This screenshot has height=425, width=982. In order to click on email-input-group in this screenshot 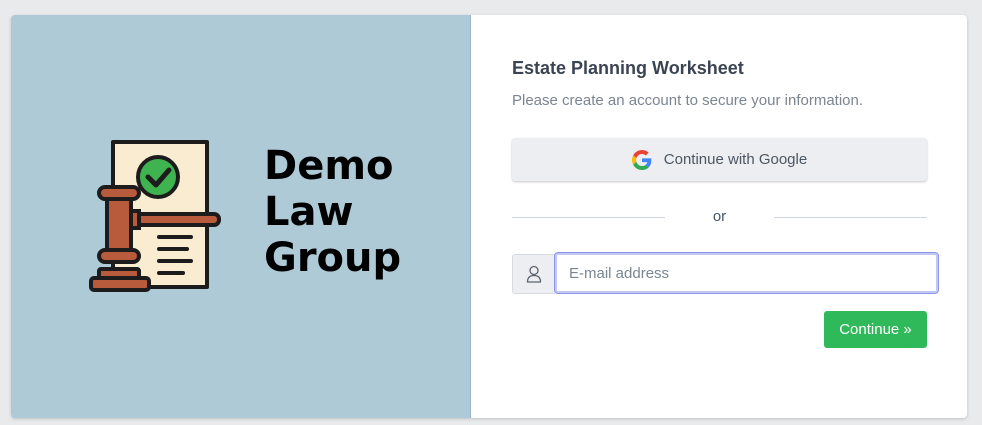, I will do `click(725, 273)`.